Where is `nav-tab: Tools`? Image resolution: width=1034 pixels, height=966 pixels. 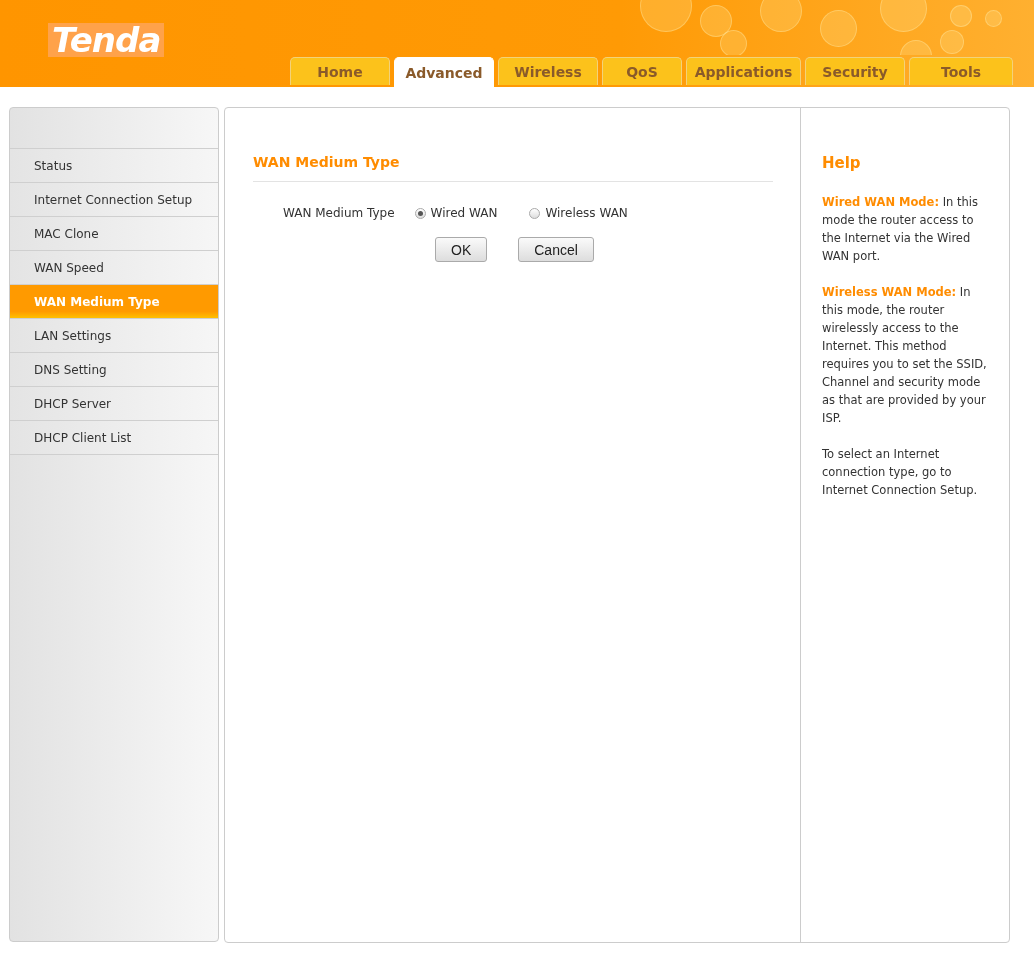 nav-tab: Tools is located at coordinates (961, 71).